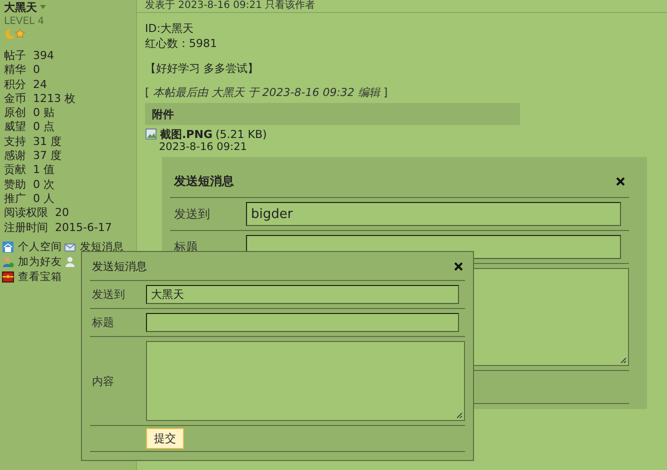 The height and width of the screenshot is (470, 667). I want to click on user-level: LEVEL 4, so click(25, 21).